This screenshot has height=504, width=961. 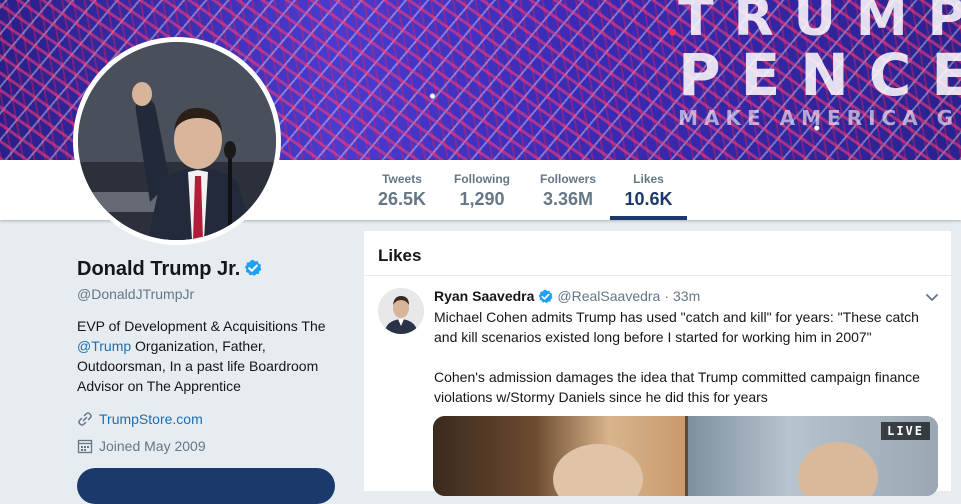 I want to click on banner-line-2: PENCE, so click(x=819, y=75).